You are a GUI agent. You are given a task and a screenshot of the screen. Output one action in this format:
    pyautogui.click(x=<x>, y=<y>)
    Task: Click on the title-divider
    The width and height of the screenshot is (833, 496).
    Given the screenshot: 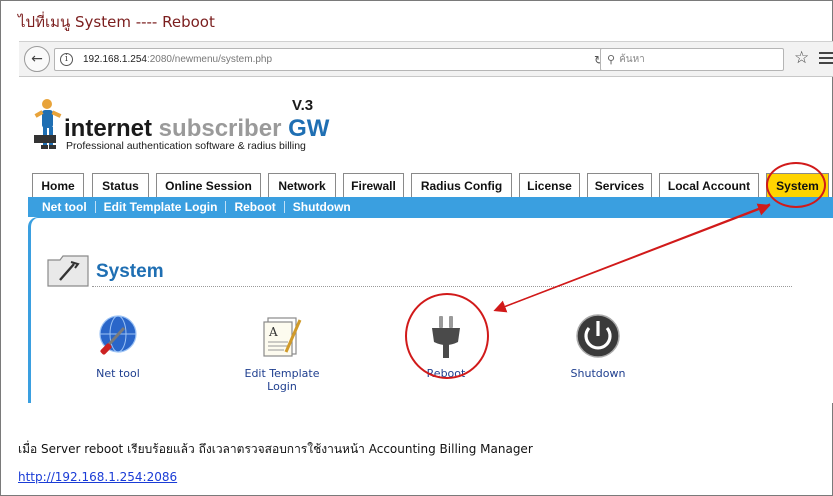 What is the action you would take?
    pyautogui.click(x=442, y=286)
    